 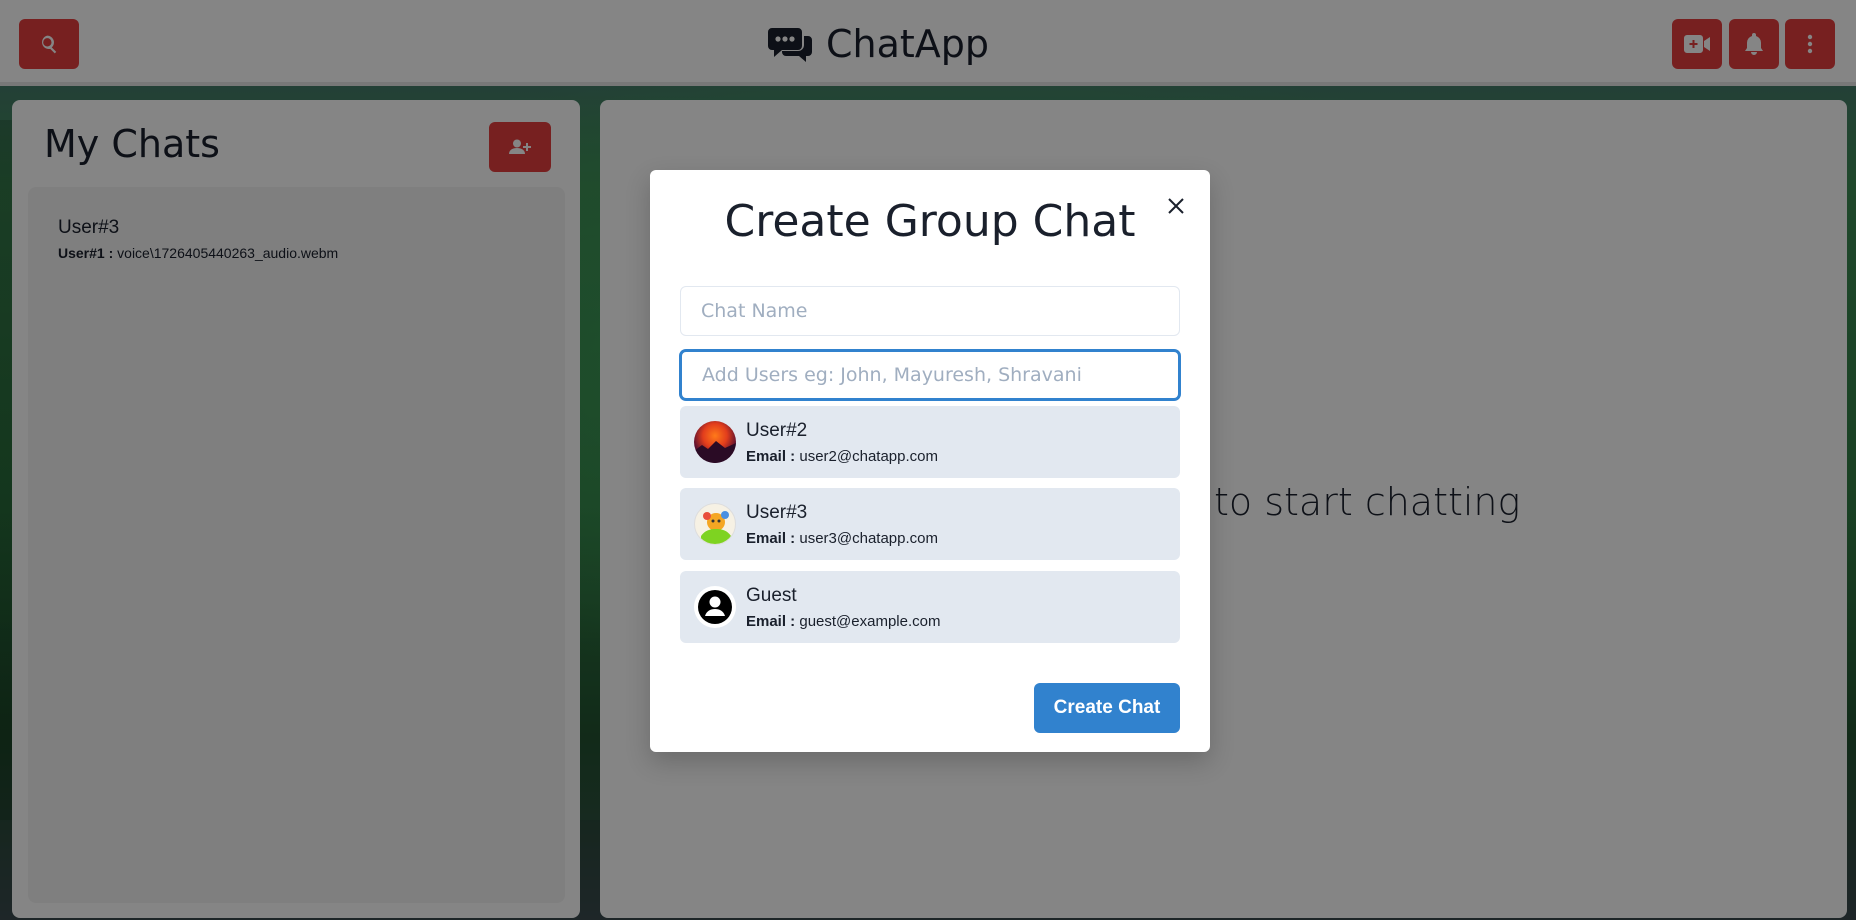 I want to click on chat-name-input, so click(x=930, y=311).